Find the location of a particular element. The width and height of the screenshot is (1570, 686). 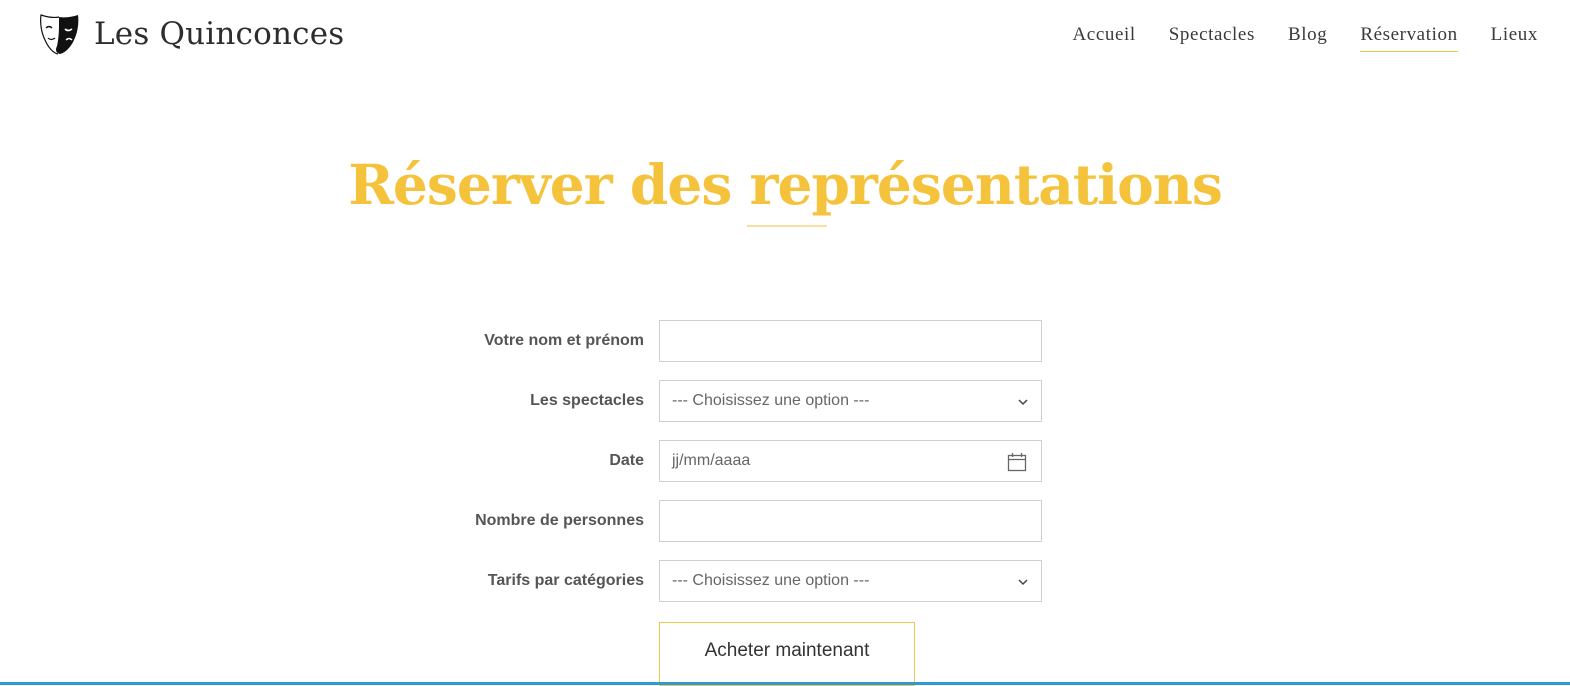

nav-item-spectacles: Spectacles is located at coordinates (1212, 38).